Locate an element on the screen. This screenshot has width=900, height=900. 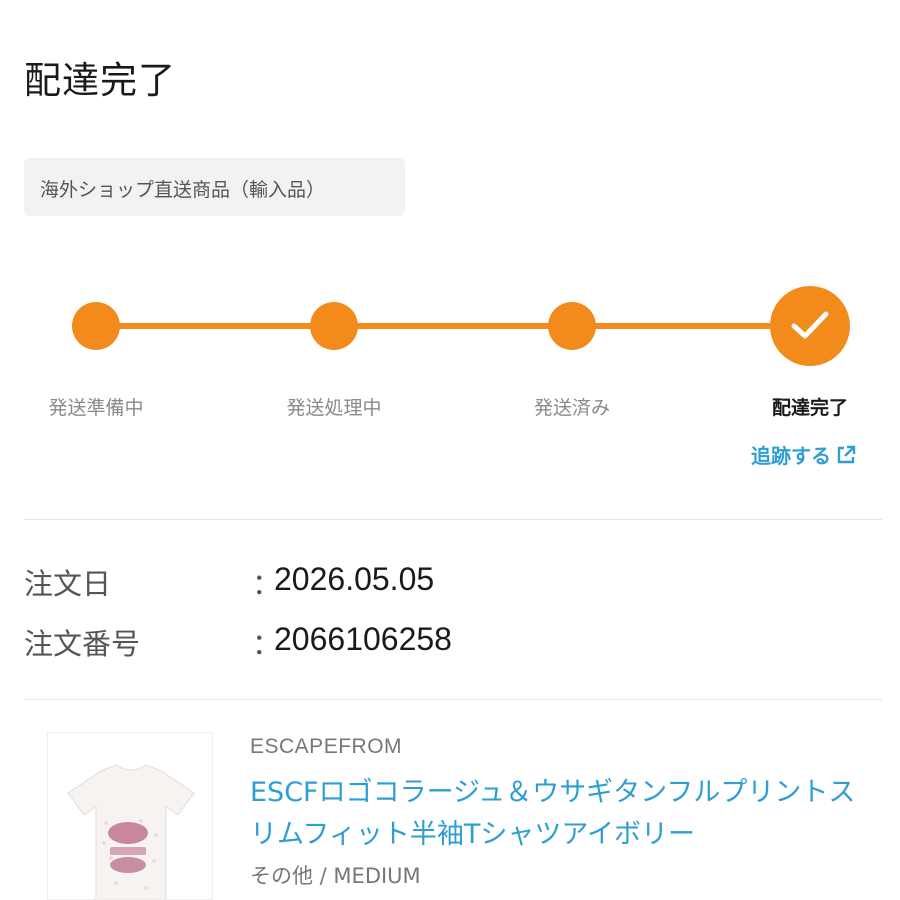
order-date-value: 2026.05.05 is located at coordinates (354, 579).